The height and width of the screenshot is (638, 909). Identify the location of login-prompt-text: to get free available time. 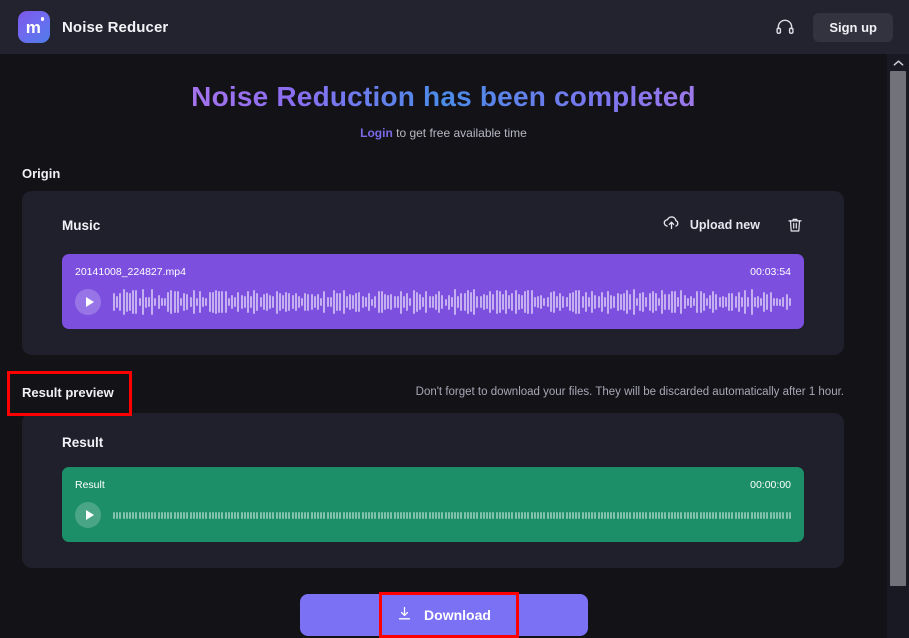
(459, 133).